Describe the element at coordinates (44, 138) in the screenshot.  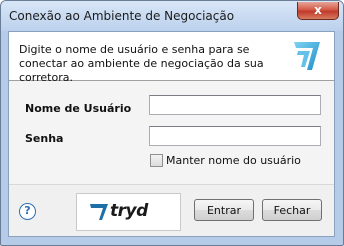
I see `password-label: Senha` at that location.